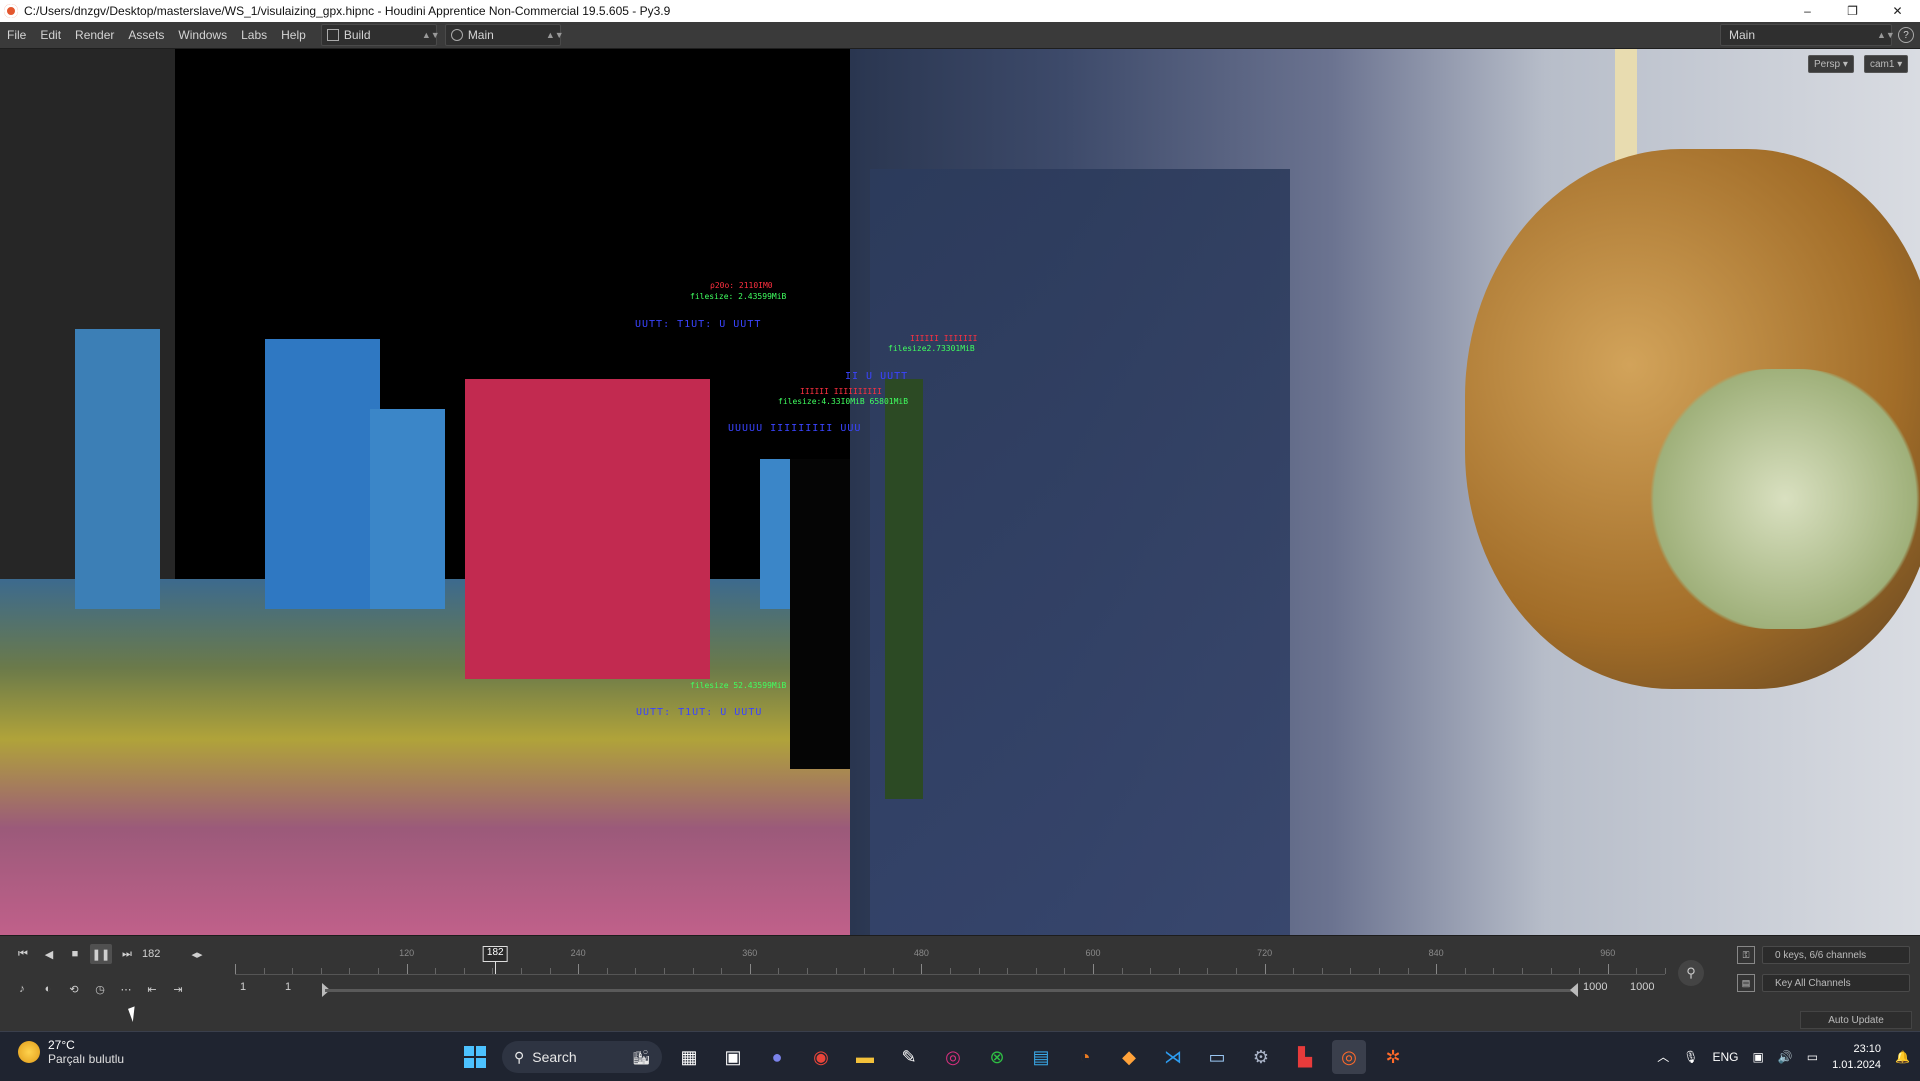 This screenshot has width=1920, height=1081. I want to click on network-icon: ▣, so click(1757, 1057).